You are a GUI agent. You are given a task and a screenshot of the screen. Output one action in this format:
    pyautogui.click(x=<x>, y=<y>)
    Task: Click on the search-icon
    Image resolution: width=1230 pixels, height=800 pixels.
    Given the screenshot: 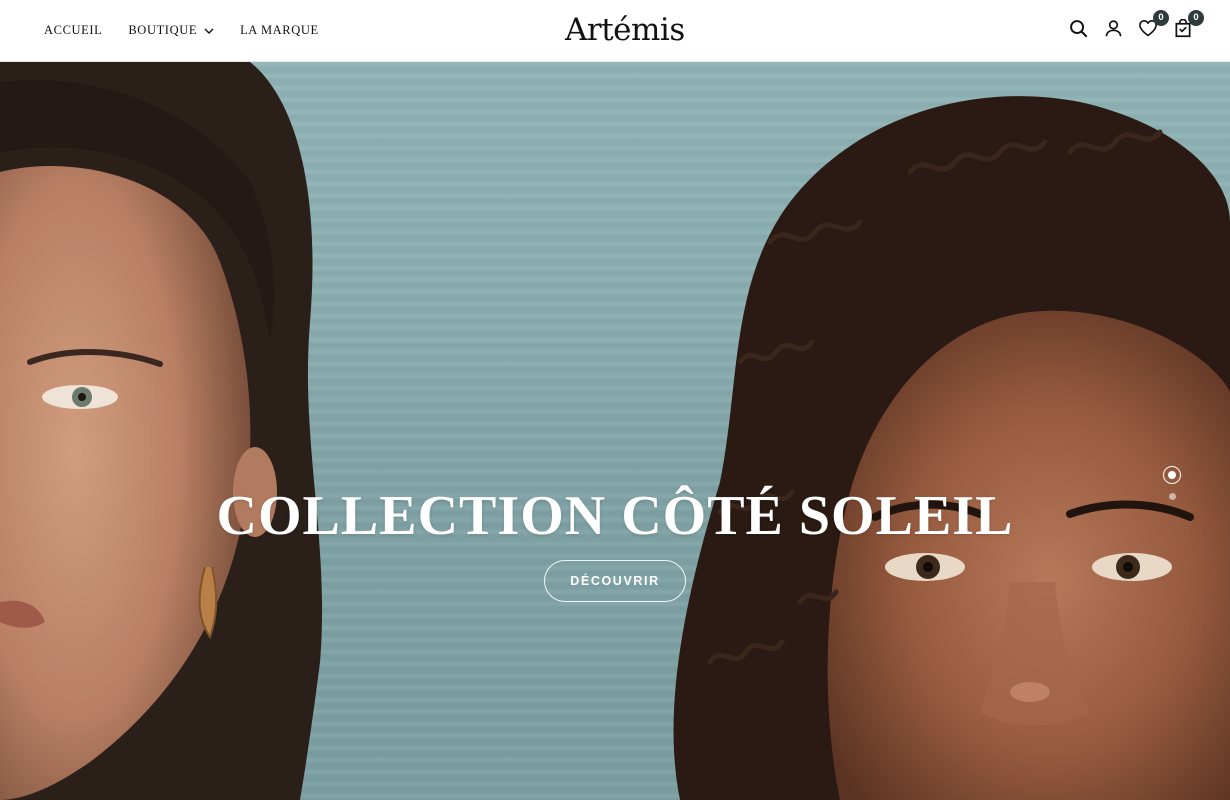 What is the action you would take?
    pyautogui.click(x=1078, y=31)
    